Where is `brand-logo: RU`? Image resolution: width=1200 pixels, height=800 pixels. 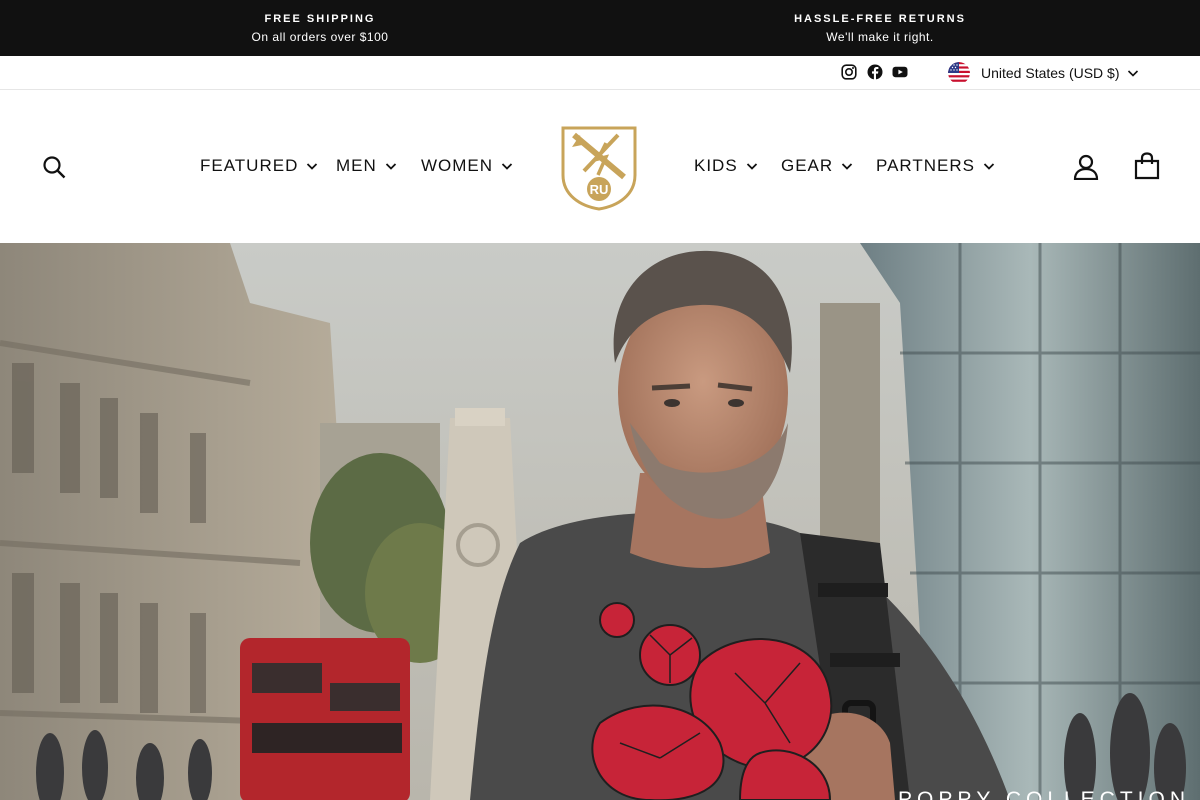
brand-logo: RU is located at coordinates (599, 168).